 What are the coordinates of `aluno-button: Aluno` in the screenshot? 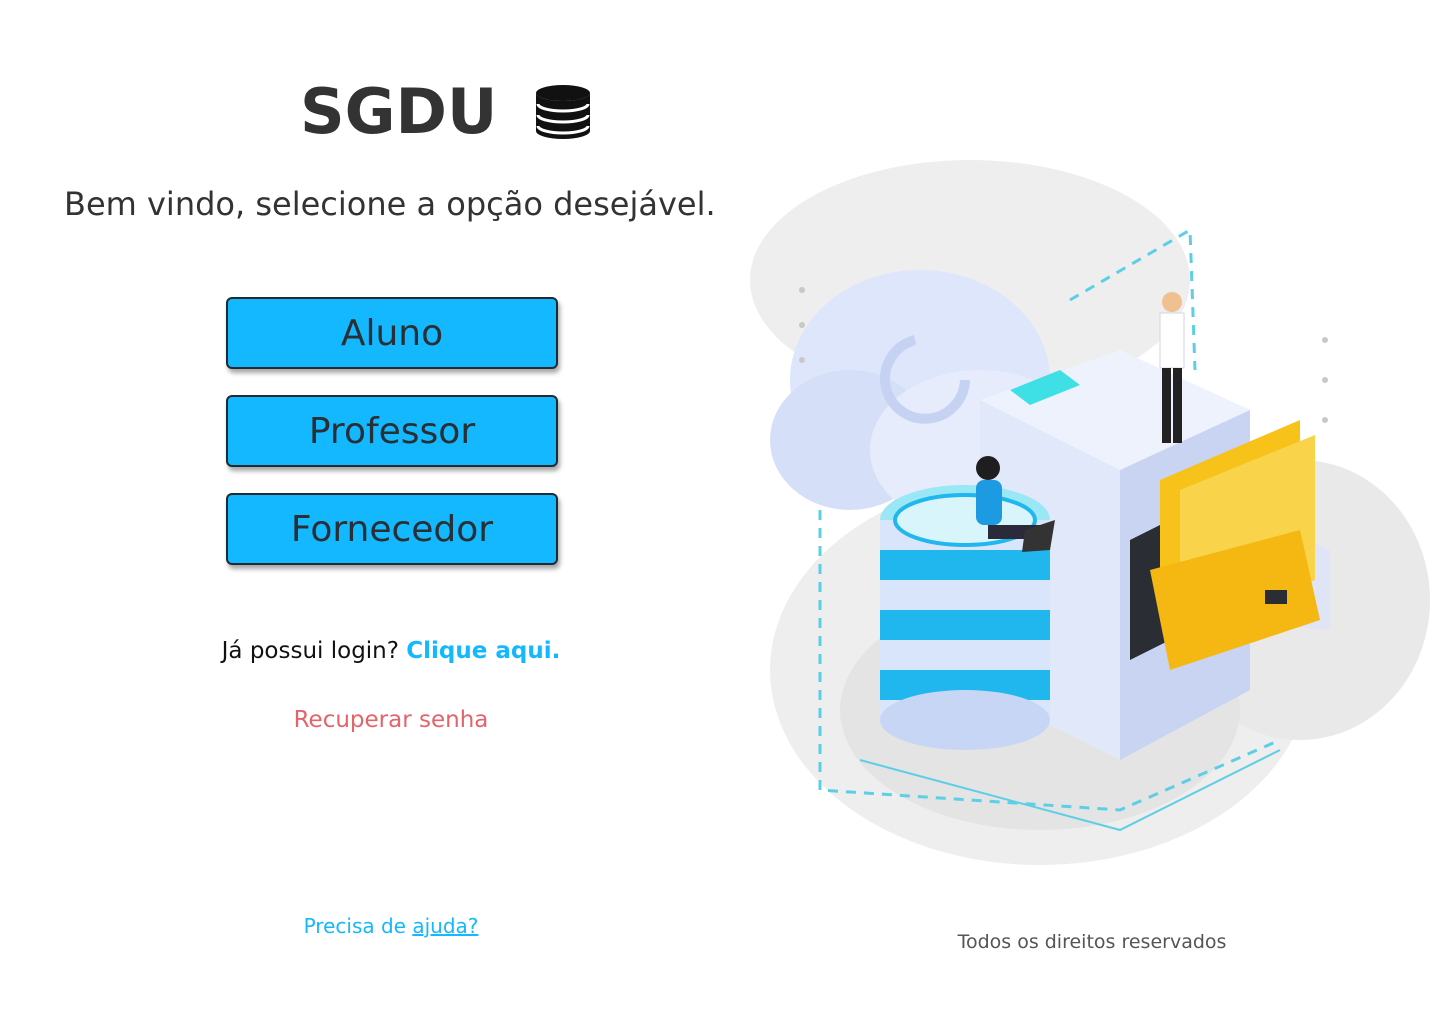 It's located at (392, 333).